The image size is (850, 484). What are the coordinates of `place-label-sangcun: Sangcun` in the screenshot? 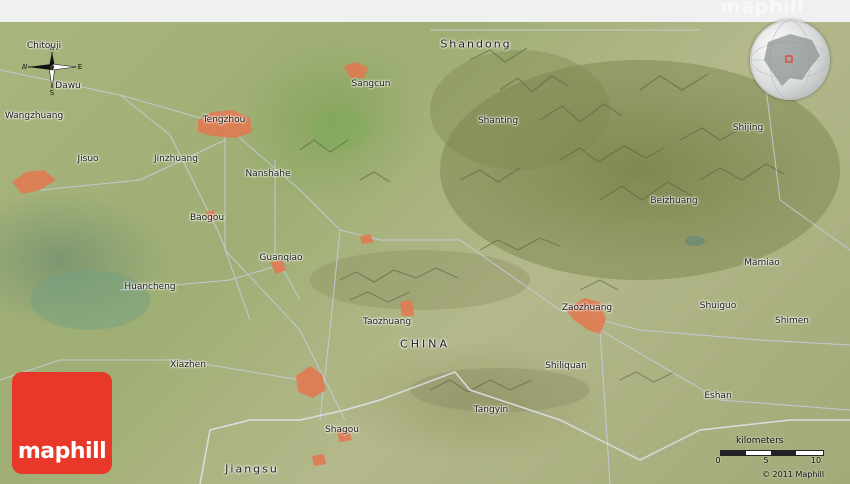 It's located at (371, 84).